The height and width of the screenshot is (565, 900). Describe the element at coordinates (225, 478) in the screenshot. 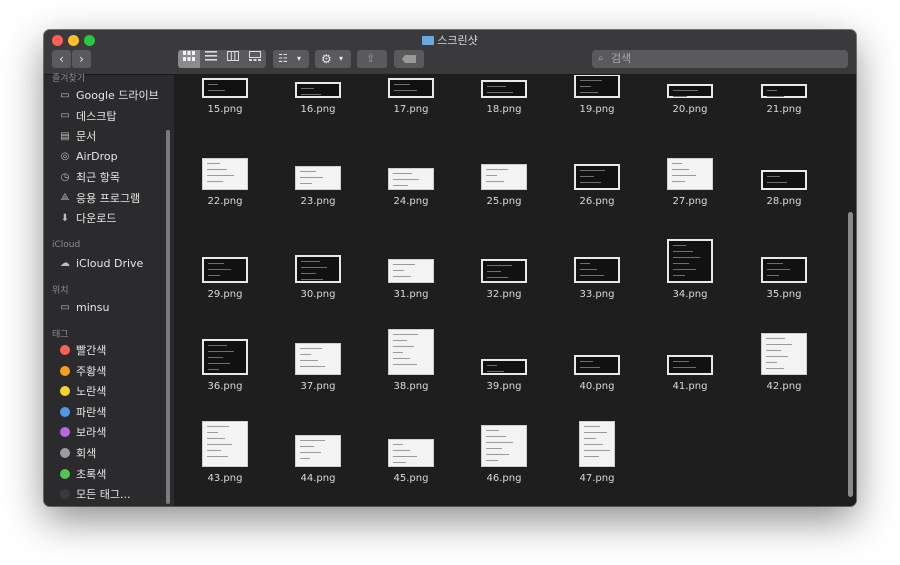

I see `file-name-label: 43.png` at that location.